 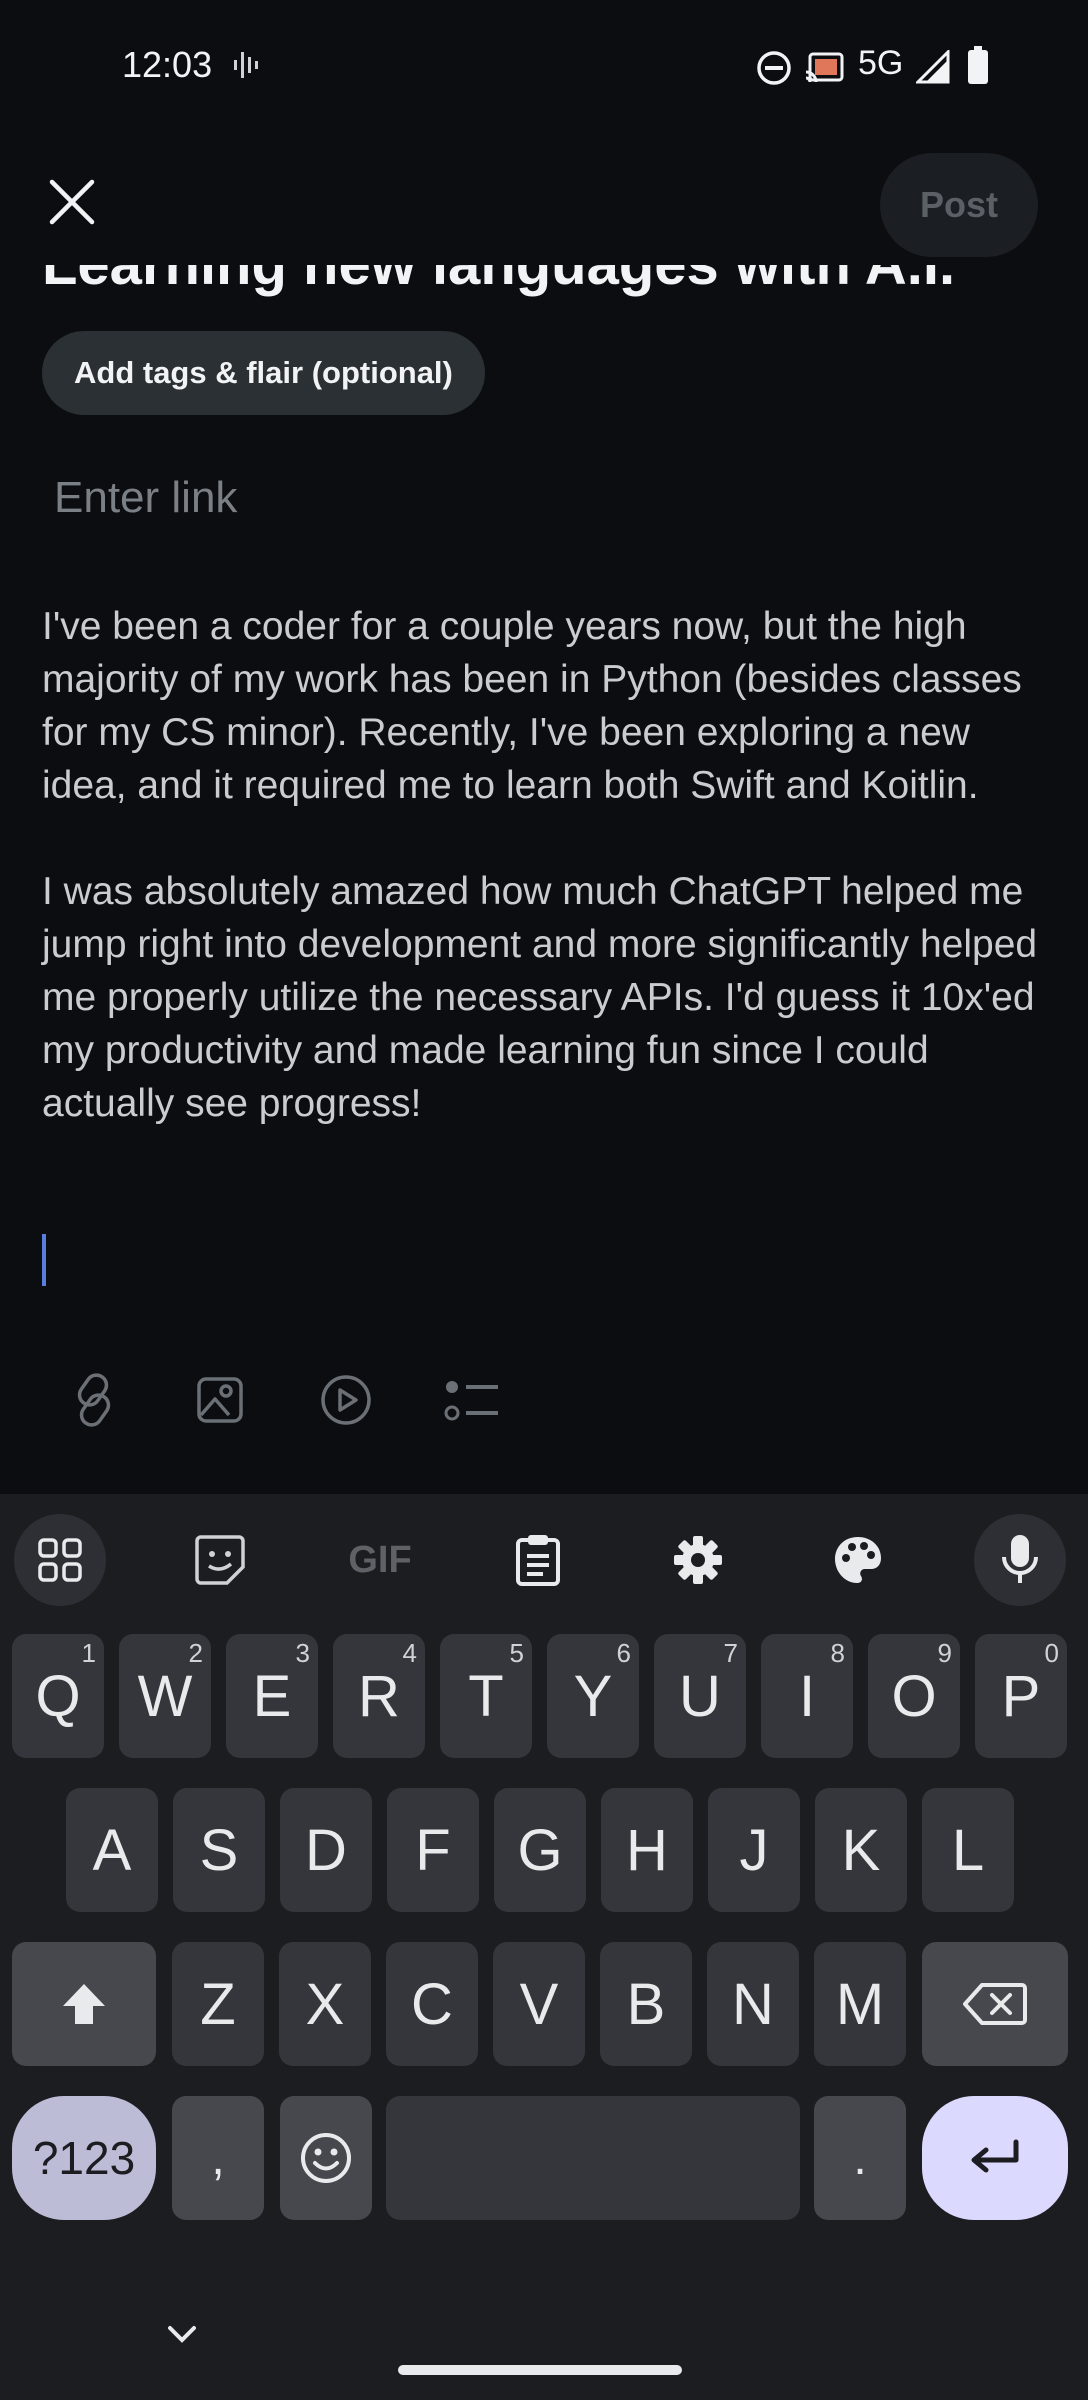 I want to click on add-tags-button: Add tags & flair (optional), so click(x=263, y=373).